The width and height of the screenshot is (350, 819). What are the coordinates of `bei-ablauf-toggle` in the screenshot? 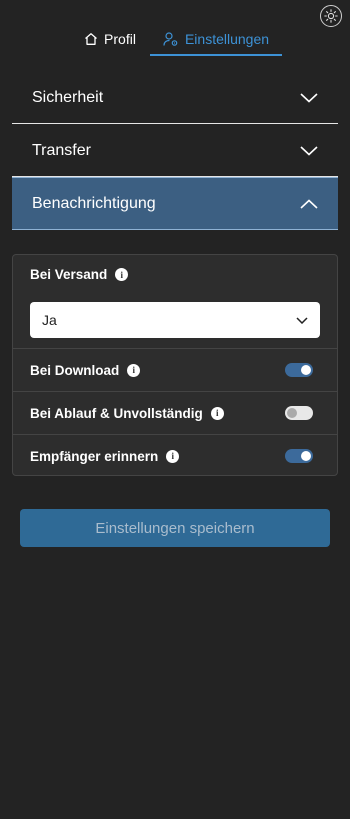 It's located at (299, 413).